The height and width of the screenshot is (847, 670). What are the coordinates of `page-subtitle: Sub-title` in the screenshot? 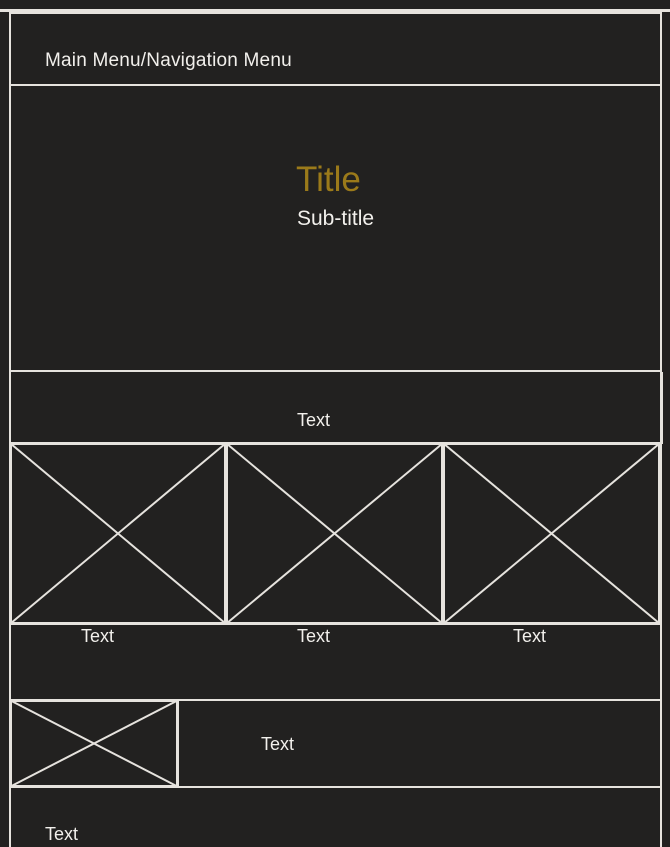 It's located at (336, 218).